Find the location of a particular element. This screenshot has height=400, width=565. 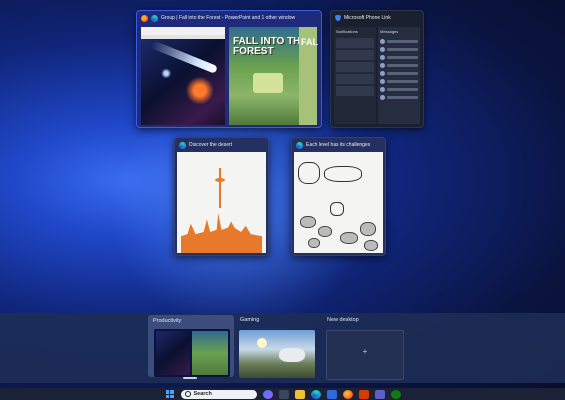

window-title: Discover the desert is located at coordinates (211, 145).